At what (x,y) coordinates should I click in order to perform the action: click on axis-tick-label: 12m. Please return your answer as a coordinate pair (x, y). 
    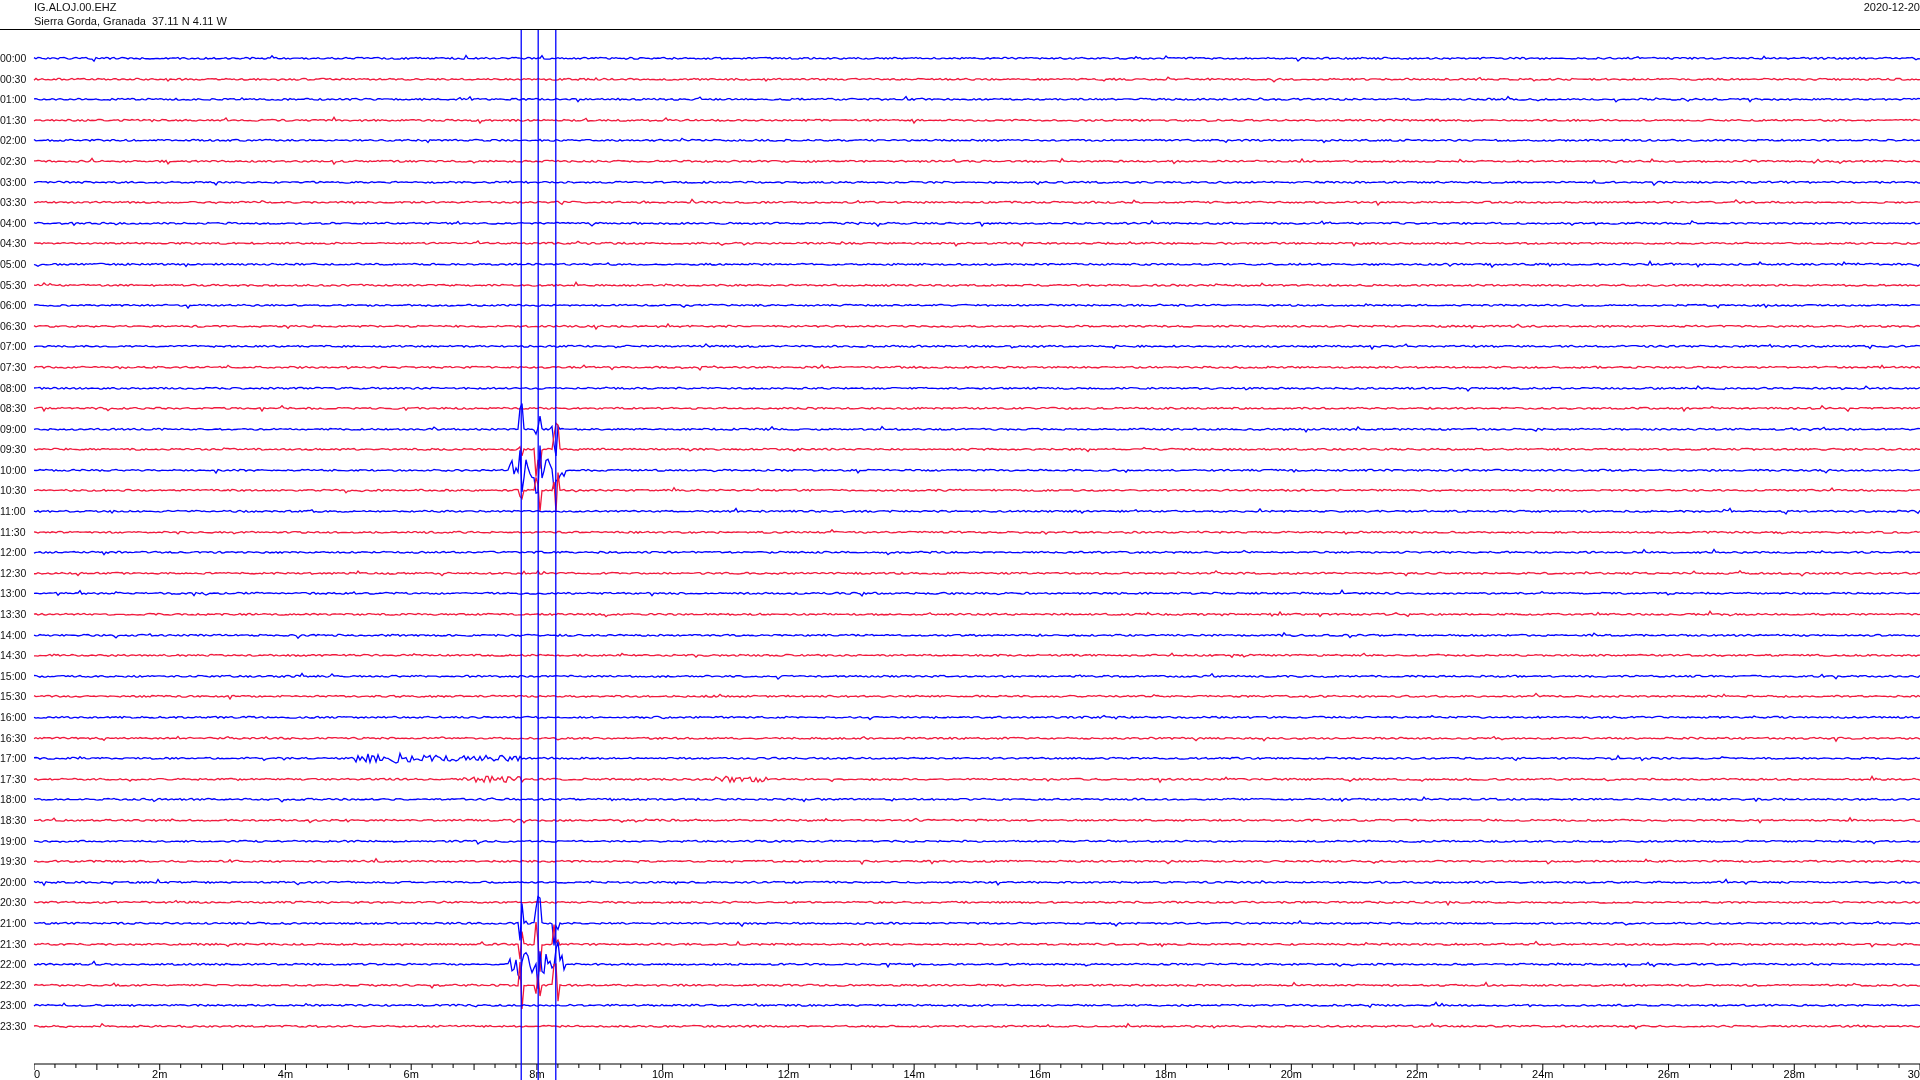
    Looking at the image, I should click on (788, 1073).